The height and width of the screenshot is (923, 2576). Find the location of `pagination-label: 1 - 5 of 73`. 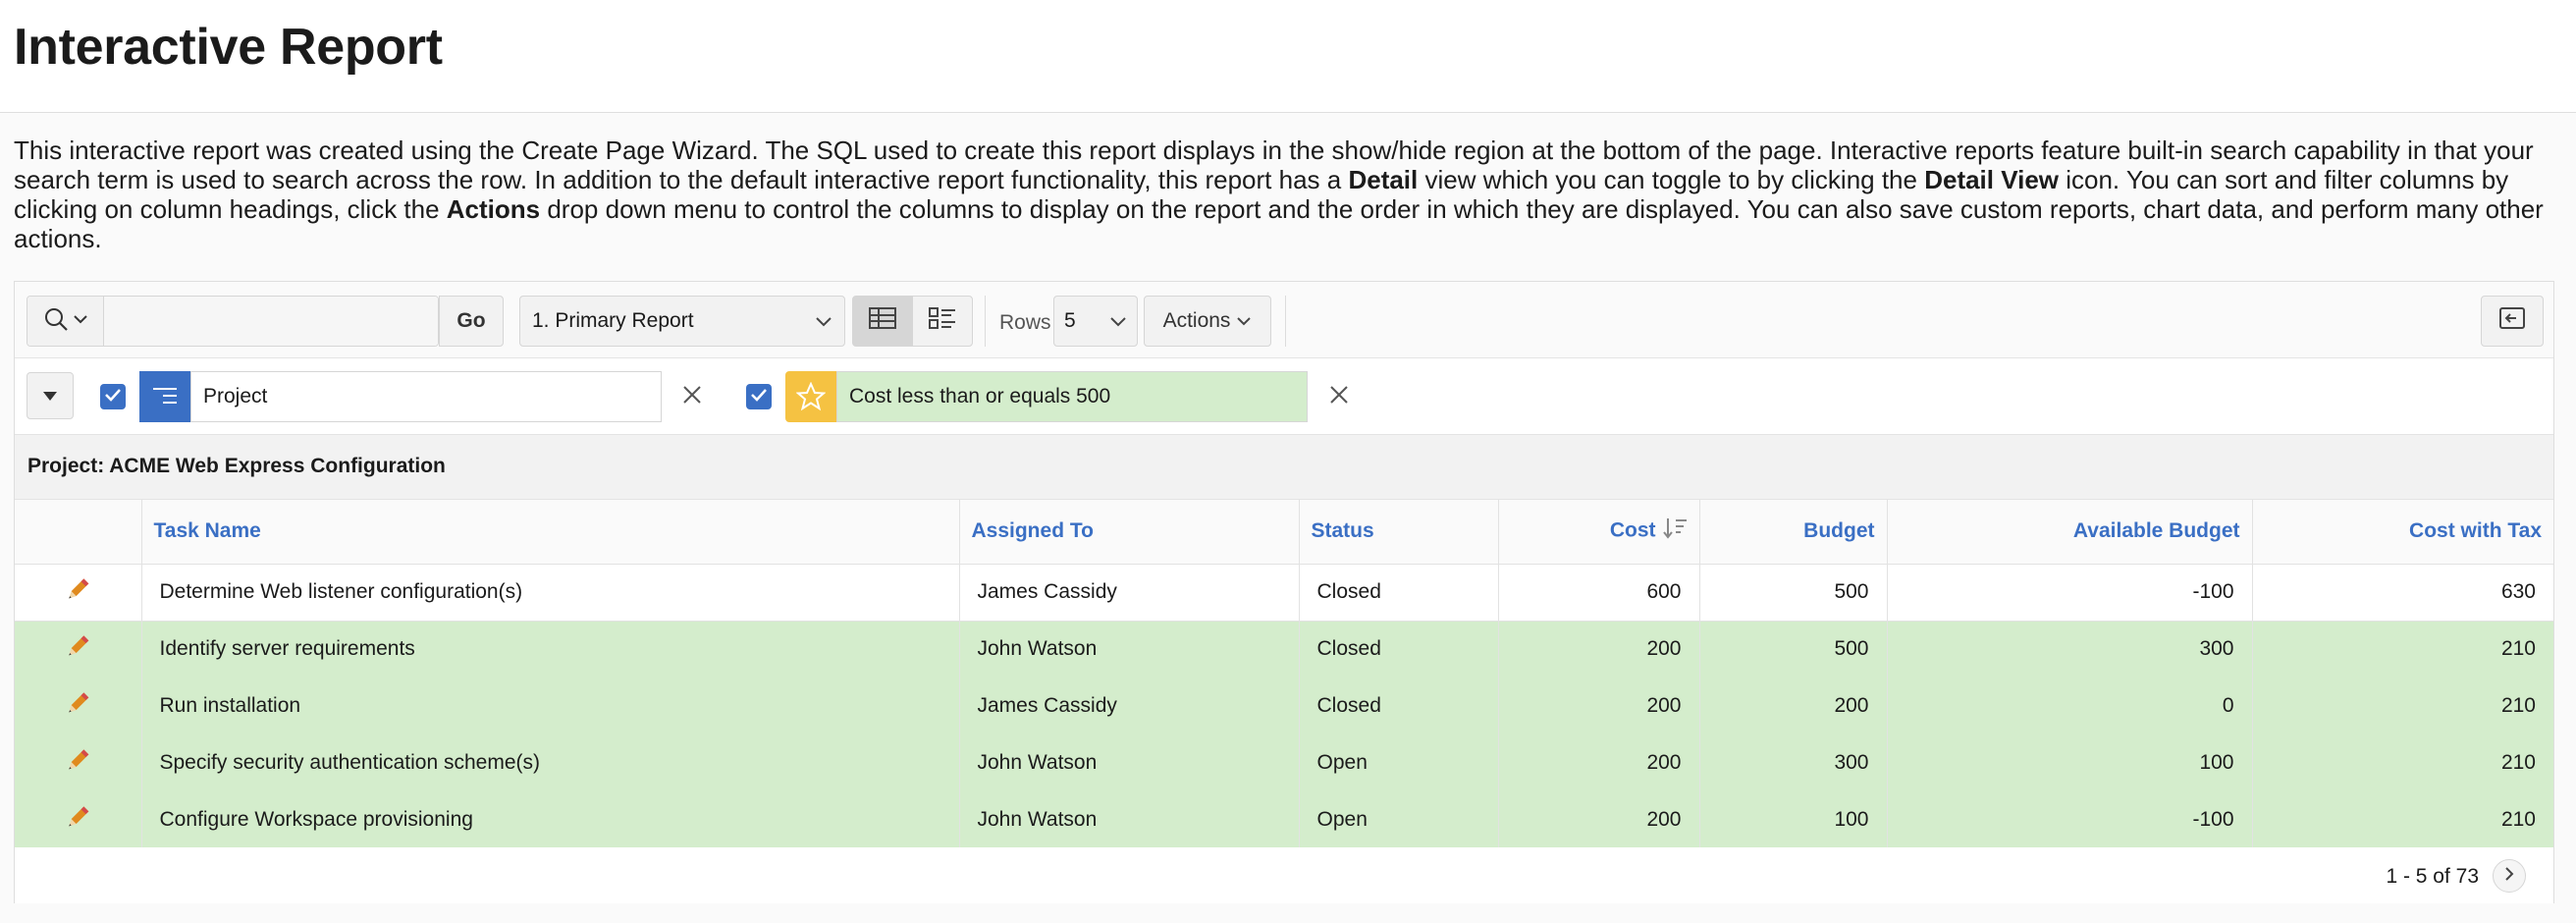

pagination-label: 1 - 5 of 73 is located at coordinates (2432, 876).